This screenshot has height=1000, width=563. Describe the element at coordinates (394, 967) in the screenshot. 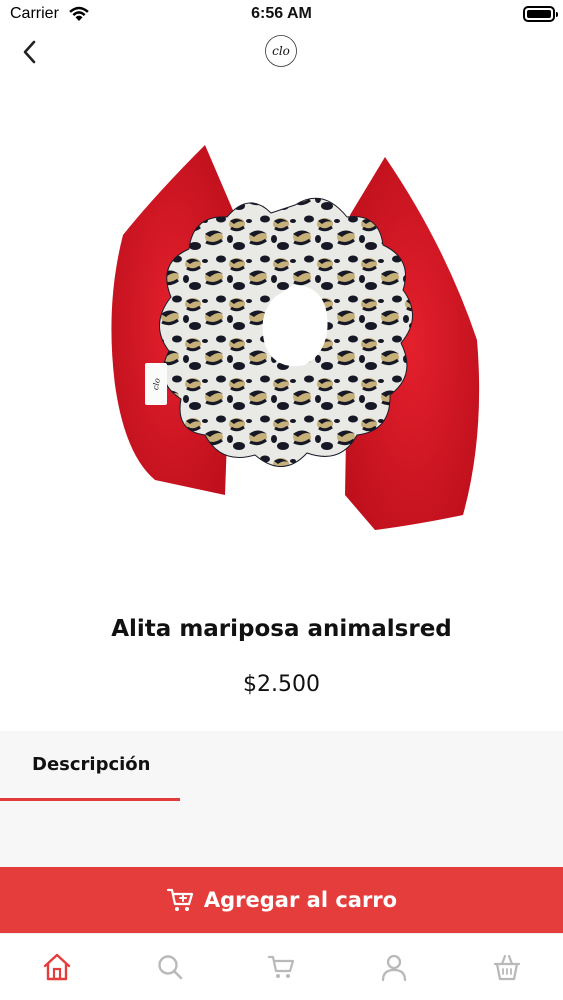

I see `user-icon` at that location.